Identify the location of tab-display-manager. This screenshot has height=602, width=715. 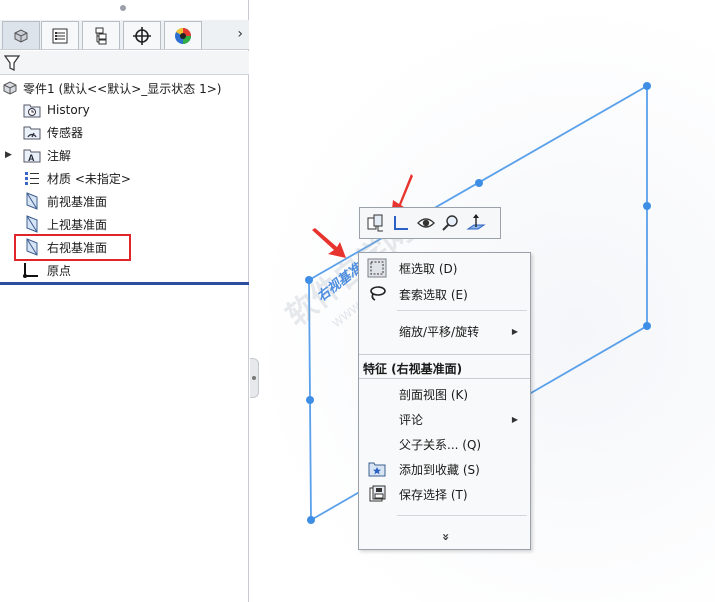
(183, 35).